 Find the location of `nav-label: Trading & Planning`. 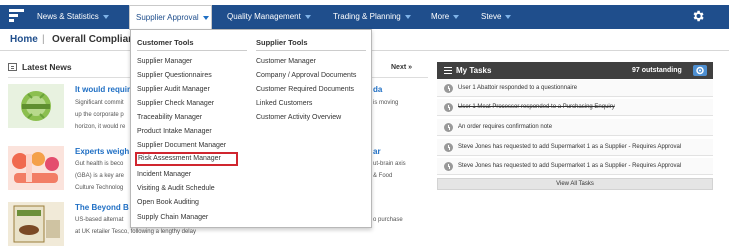

nav-label: Trading & Planning is located at coordinates (367, 16).